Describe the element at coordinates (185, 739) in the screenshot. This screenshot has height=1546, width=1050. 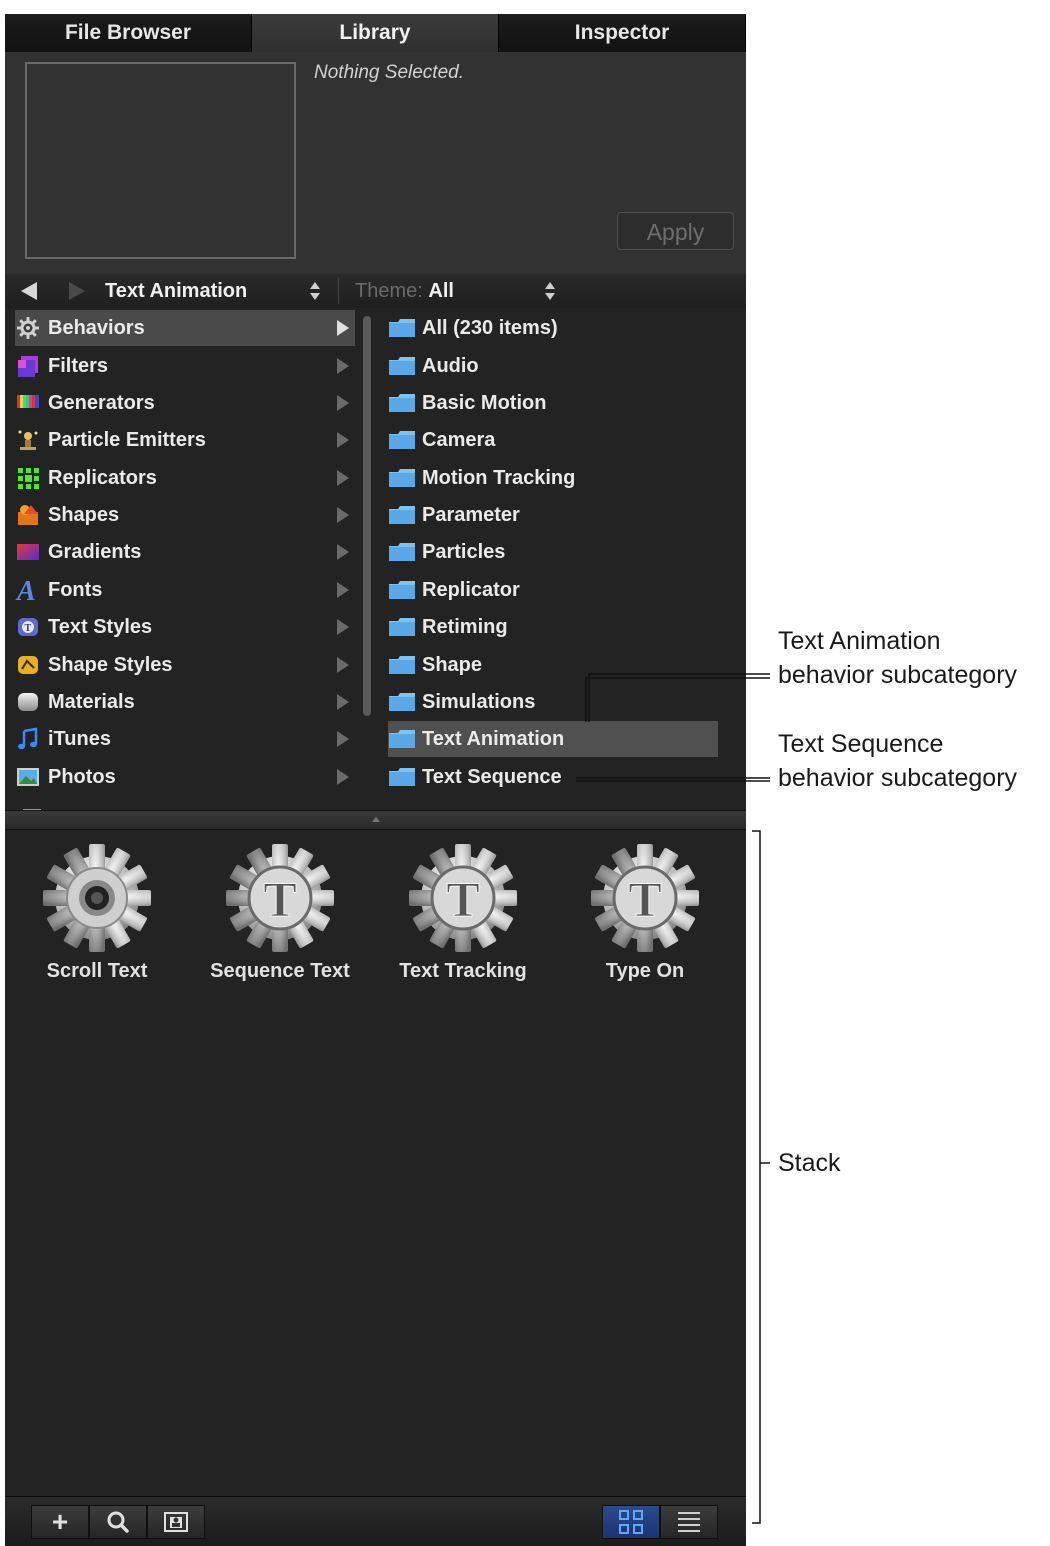
I see `category-itunes: iTunes` at that location.